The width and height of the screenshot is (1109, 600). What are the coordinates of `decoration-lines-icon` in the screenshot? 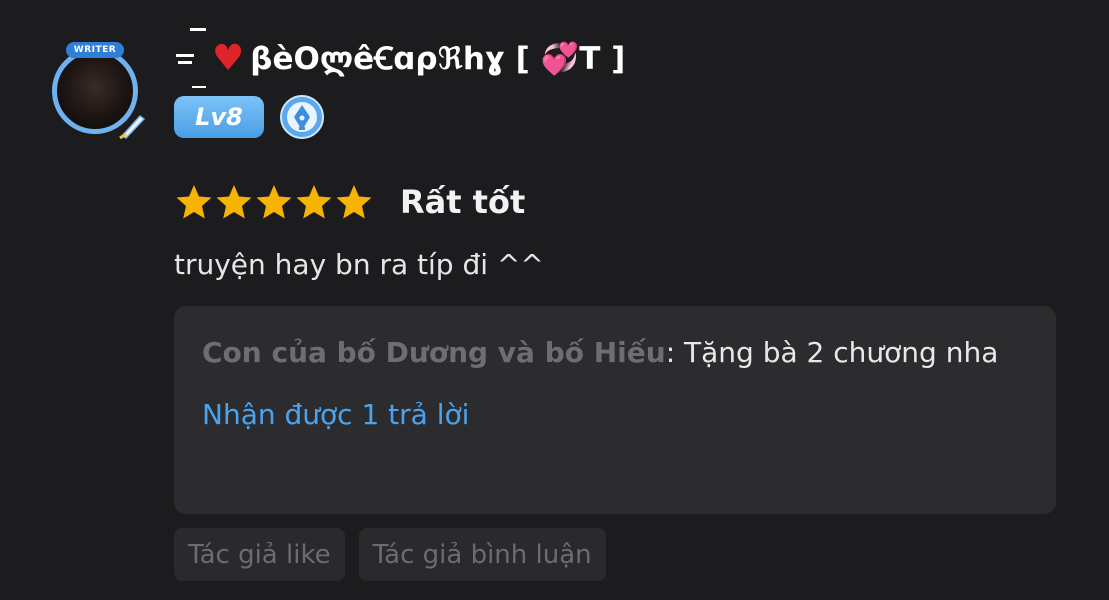 It's located at (191, 58).